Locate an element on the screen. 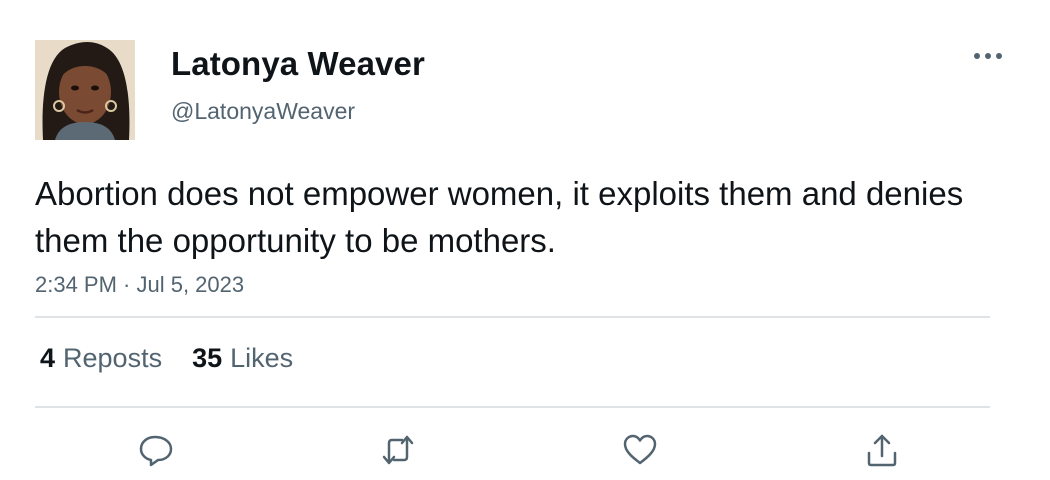 This screenshot has width=1050, height=480. author-display-name: Latonya Weaver is located at coordinates (298, 64).